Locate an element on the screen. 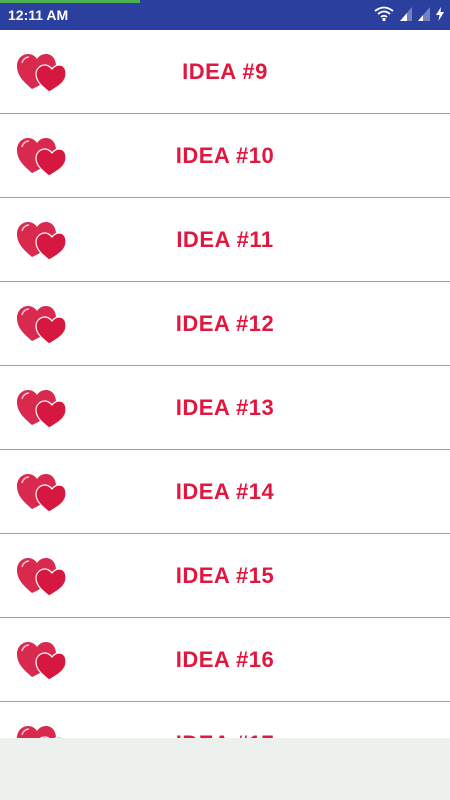 The height and width of the screenshot is (800, 450). idea-title: IDEA #17 is located at coordinates (225, 720).